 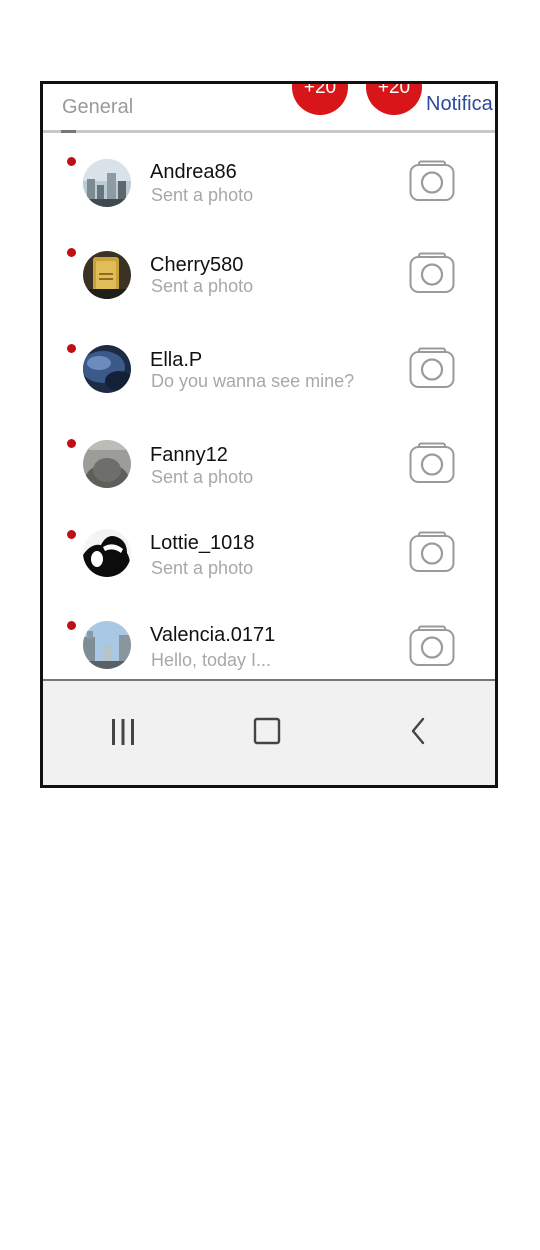 I want to click on tab-bar: General +20 +20 Notifica, so click(x=269, y=109).